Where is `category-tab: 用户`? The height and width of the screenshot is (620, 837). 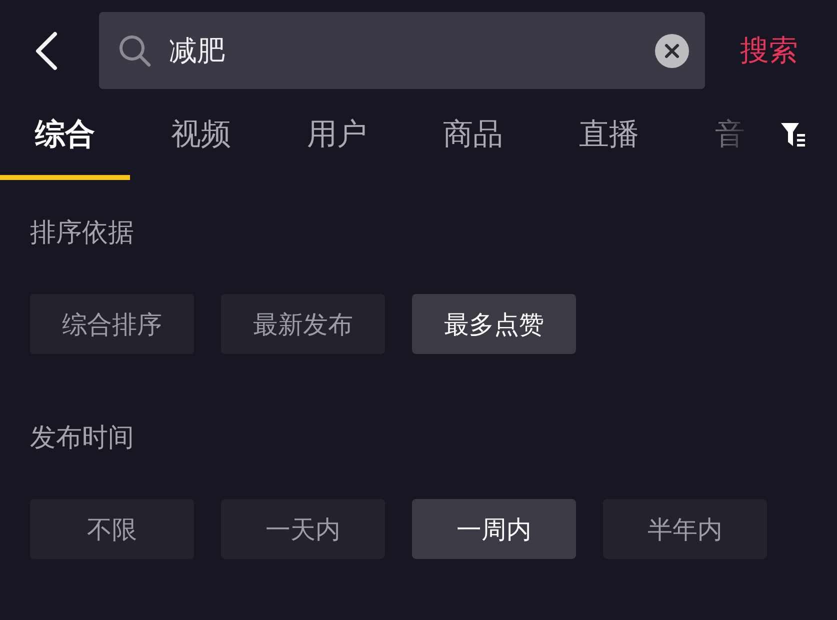
category-tab: 用户 is located at coordinates (337, 134).